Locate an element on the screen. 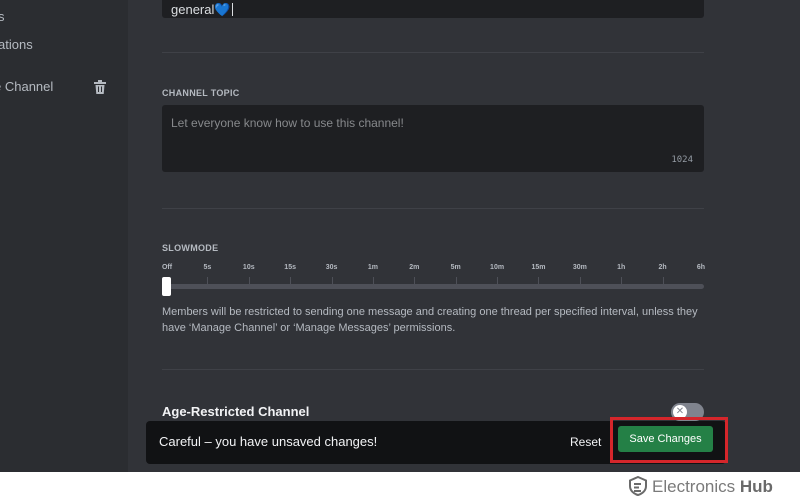 This screenshot has width=800, height=500. slowmode-slider-track is located at coordinates (433, 286).